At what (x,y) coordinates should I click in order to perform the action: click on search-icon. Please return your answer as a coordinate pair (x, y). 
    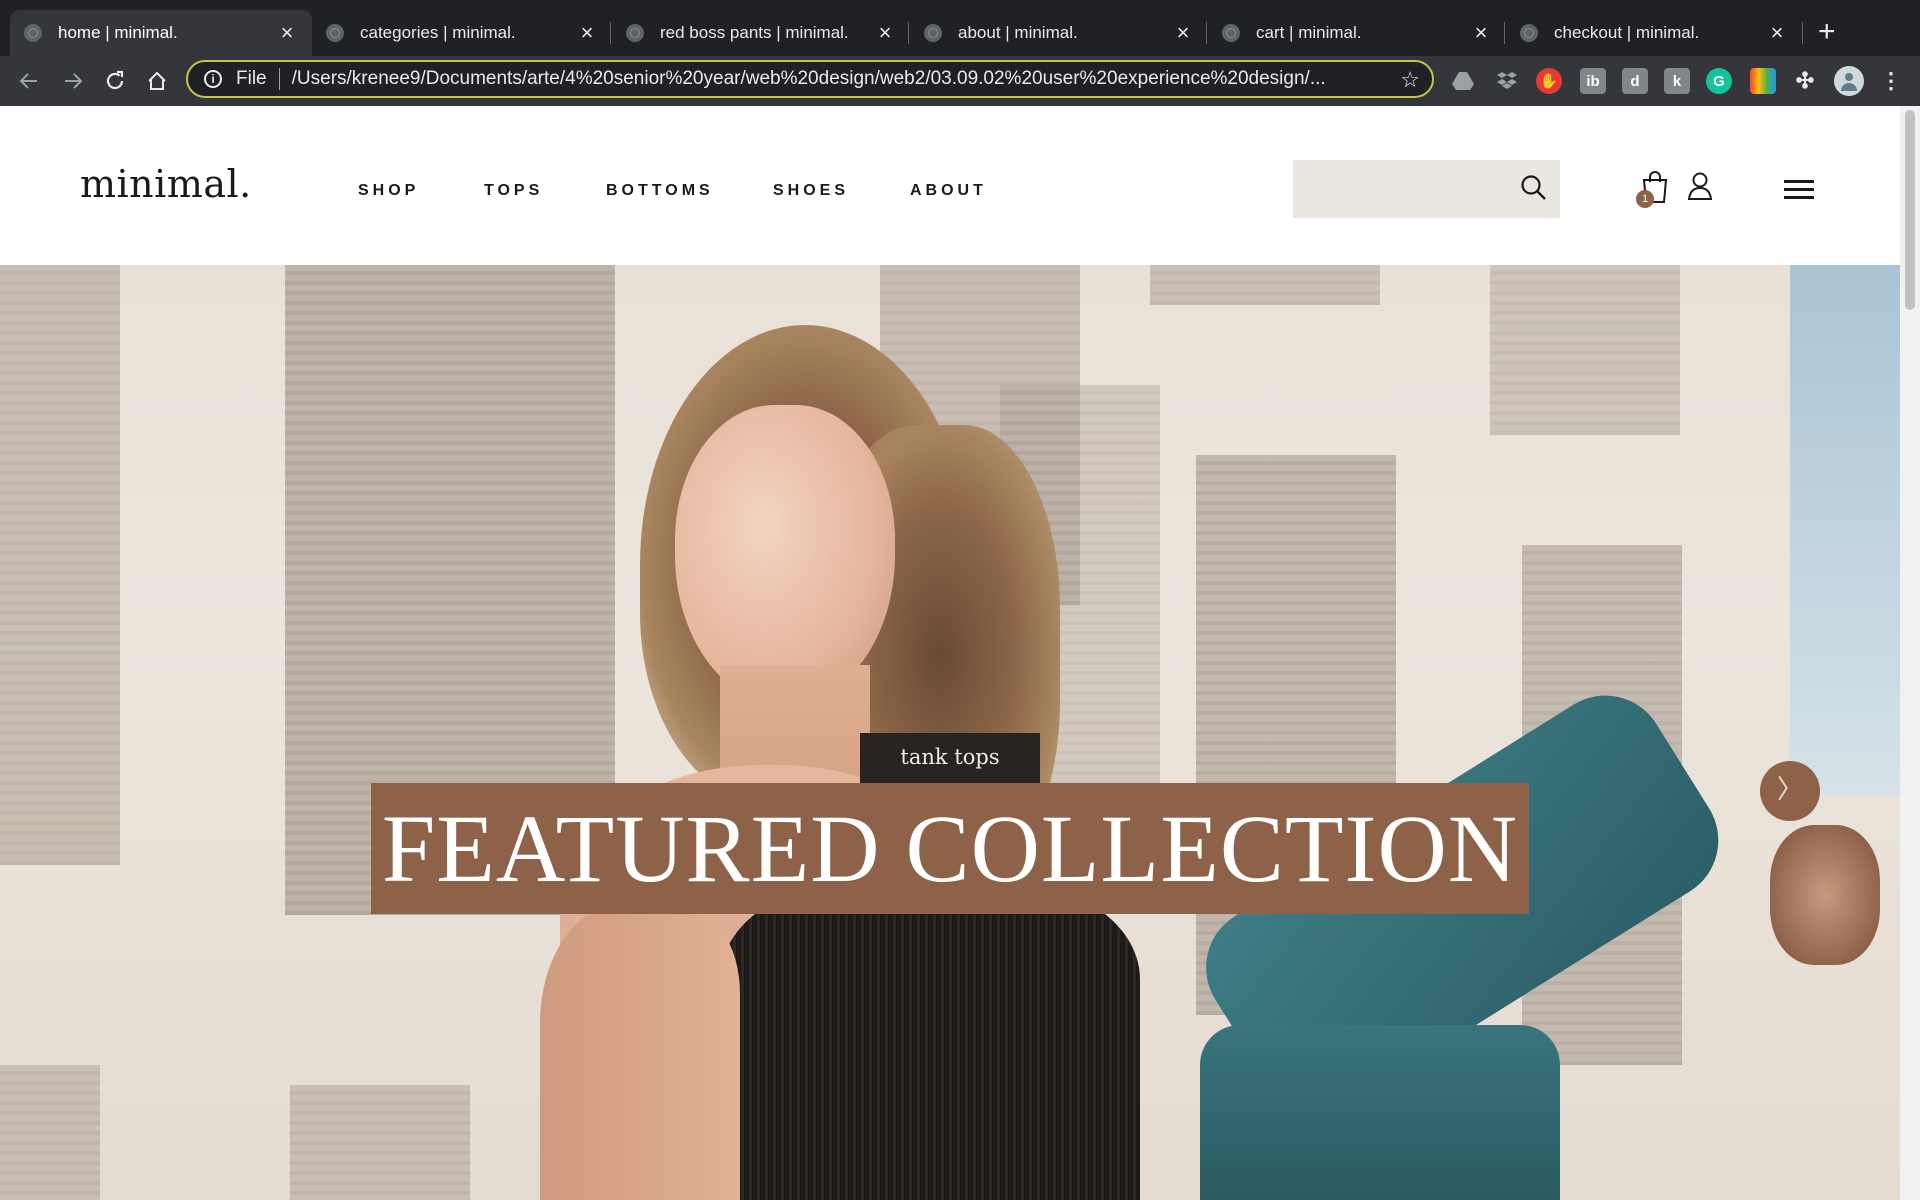
    Looking at the image, I should click on (1534, 190).